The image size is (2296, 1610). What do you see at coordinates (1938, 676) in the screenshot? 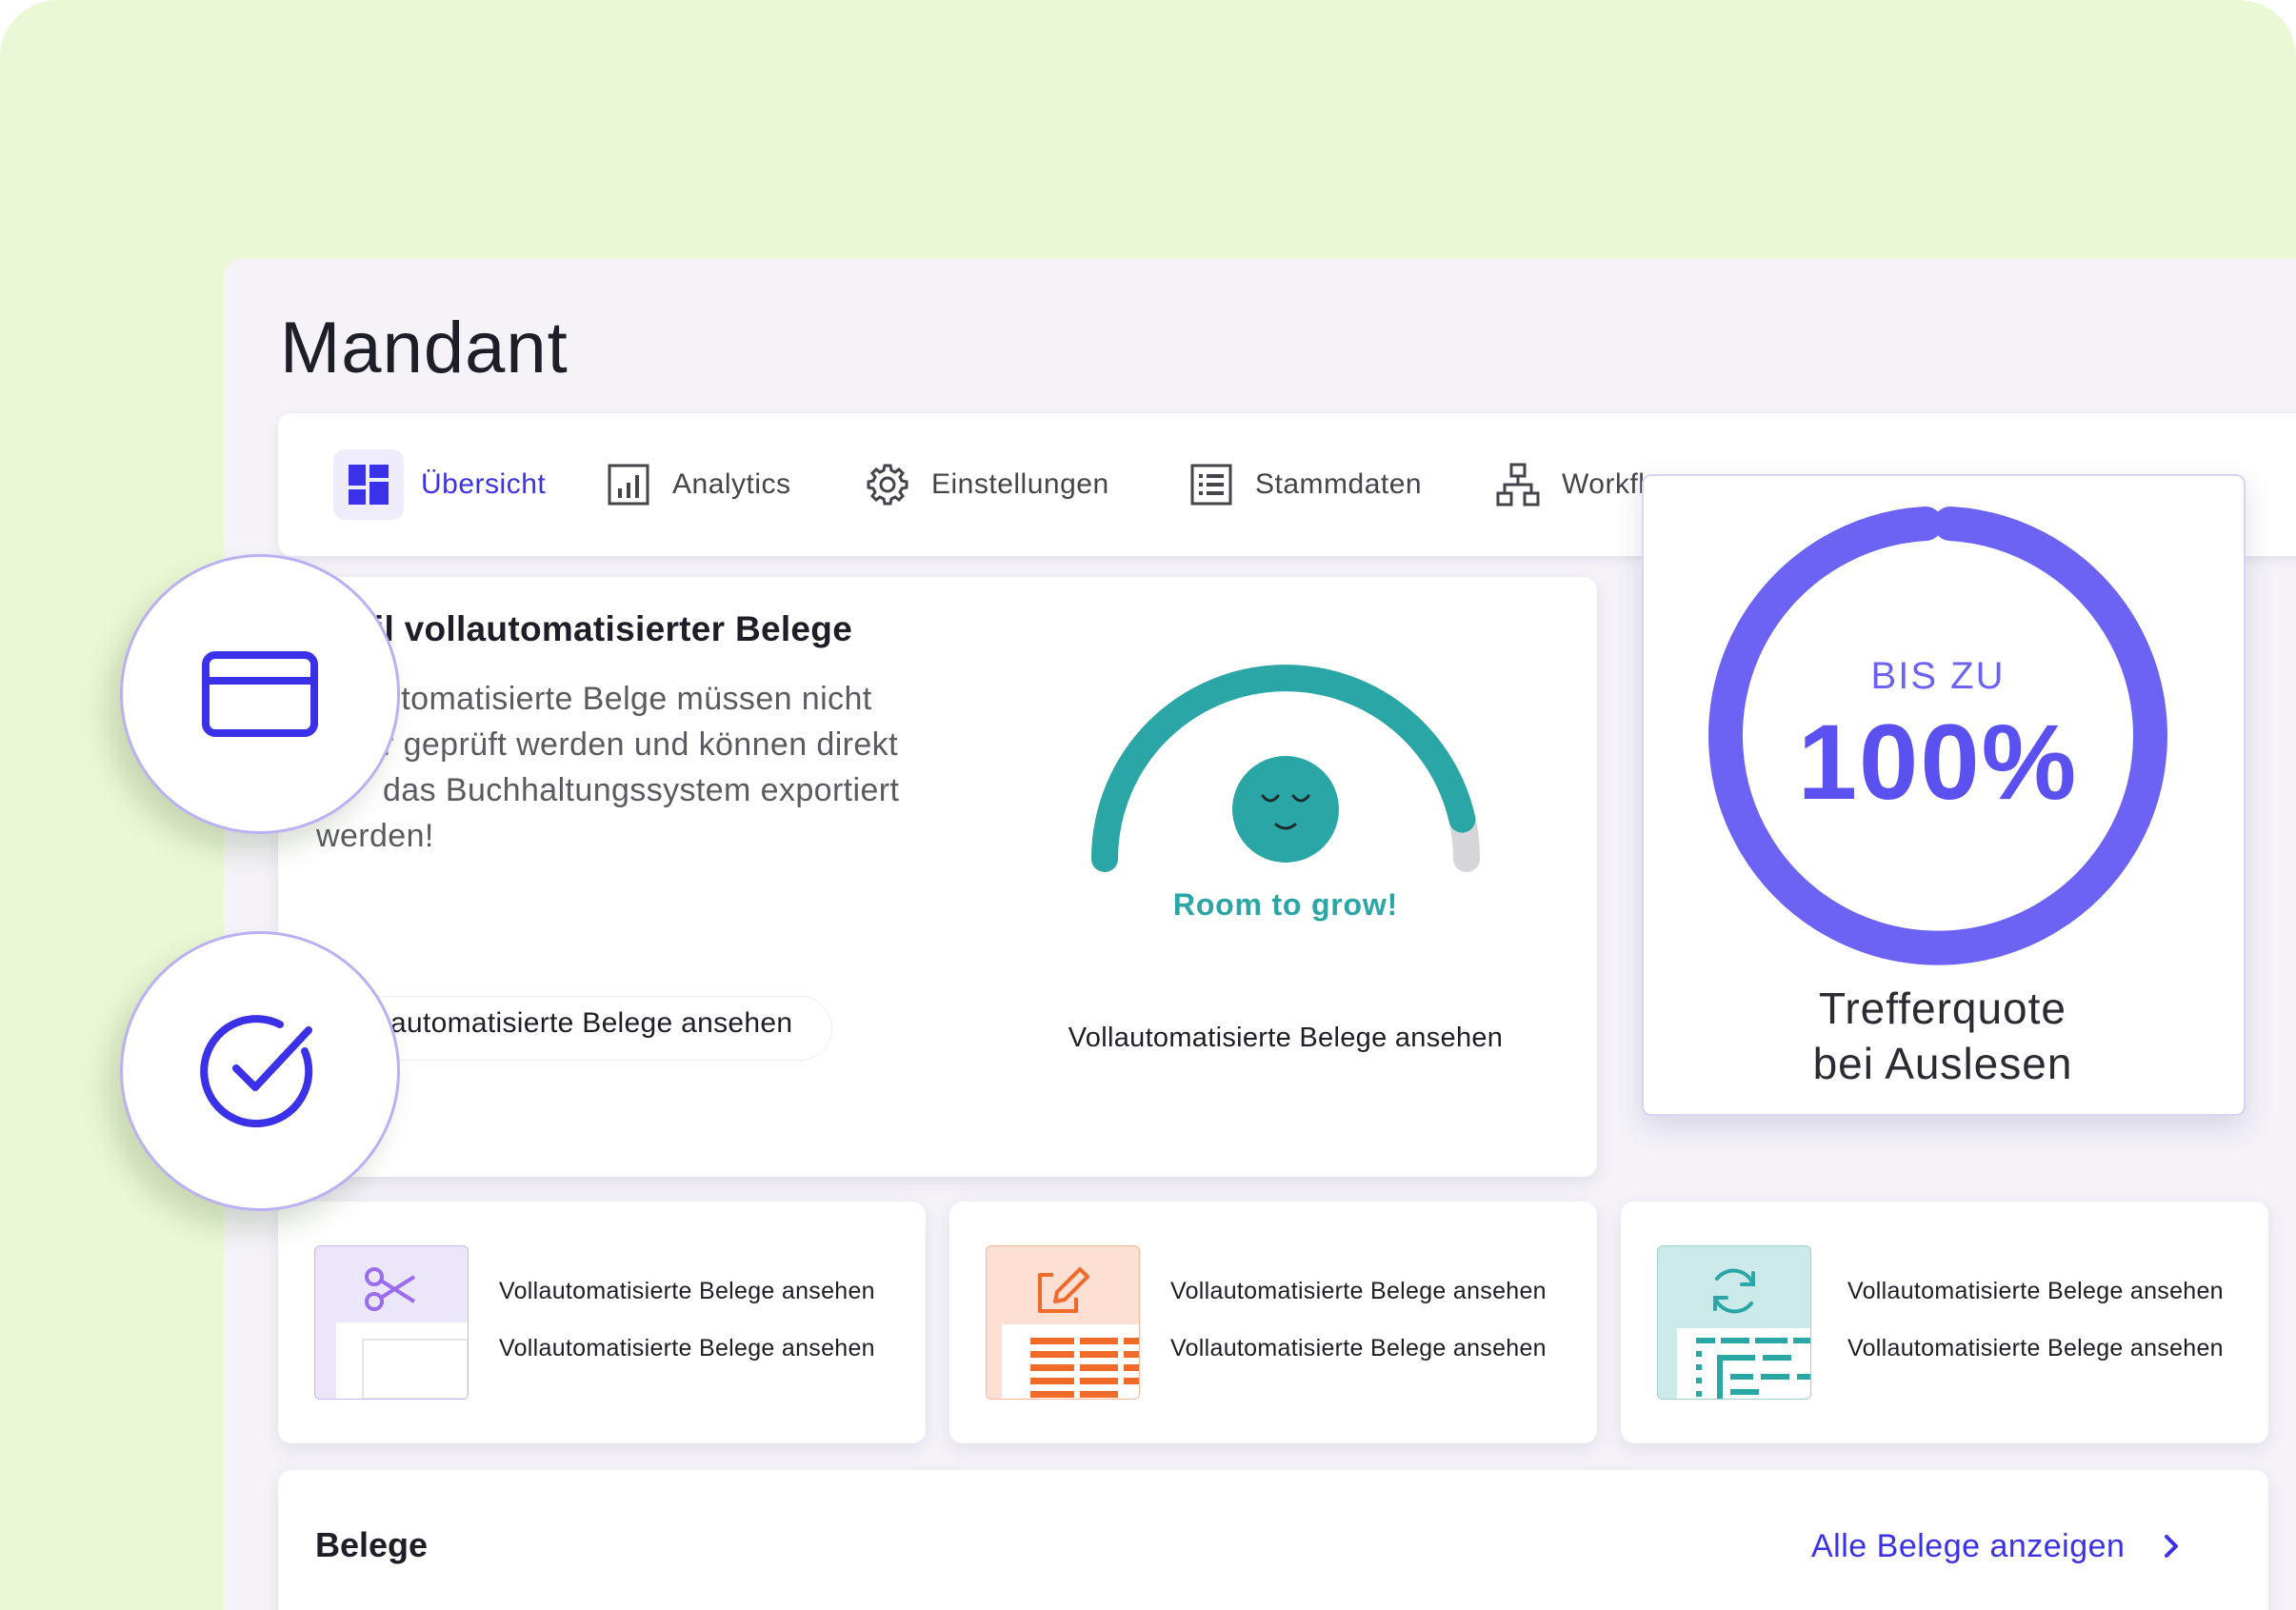
I see `hit-rate-upper-label: BIS ZU` at bounding box center [1938, 676].